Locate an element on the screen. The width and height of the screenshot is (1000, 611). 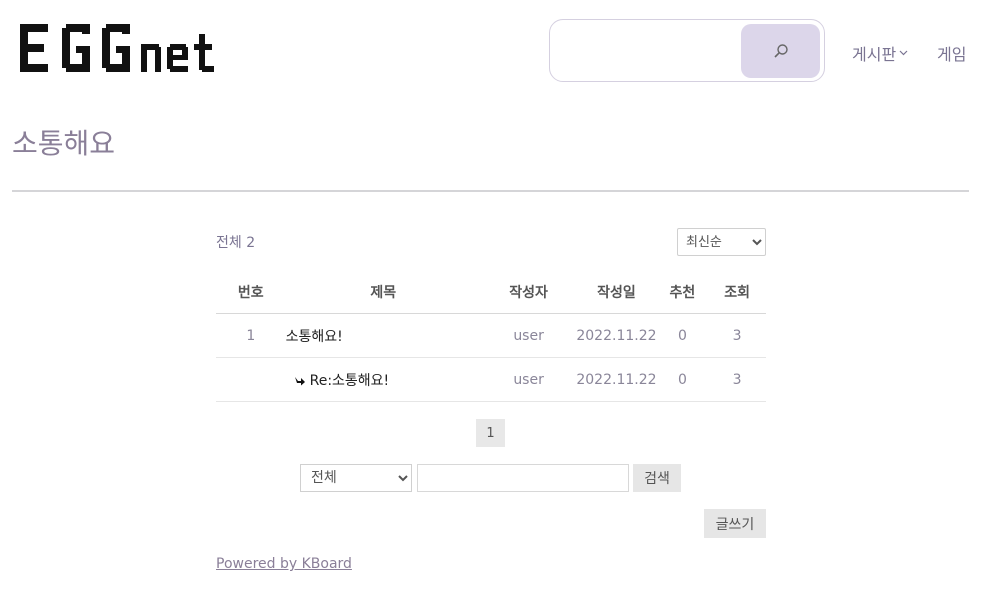
title-divider is located at coordinates (490, 191).